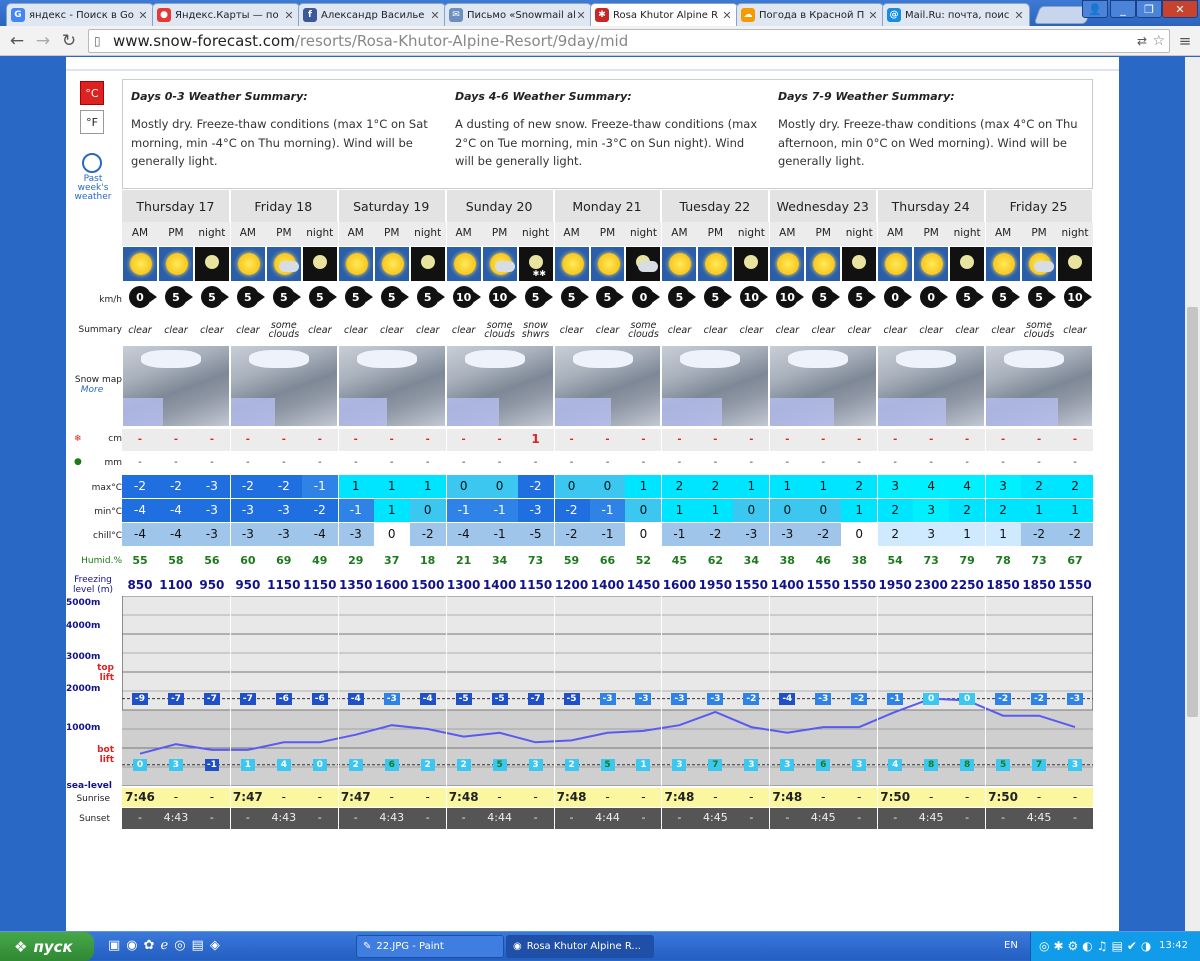  I want to click on moon-snow-icon: ✱✱, so click(535, 264).